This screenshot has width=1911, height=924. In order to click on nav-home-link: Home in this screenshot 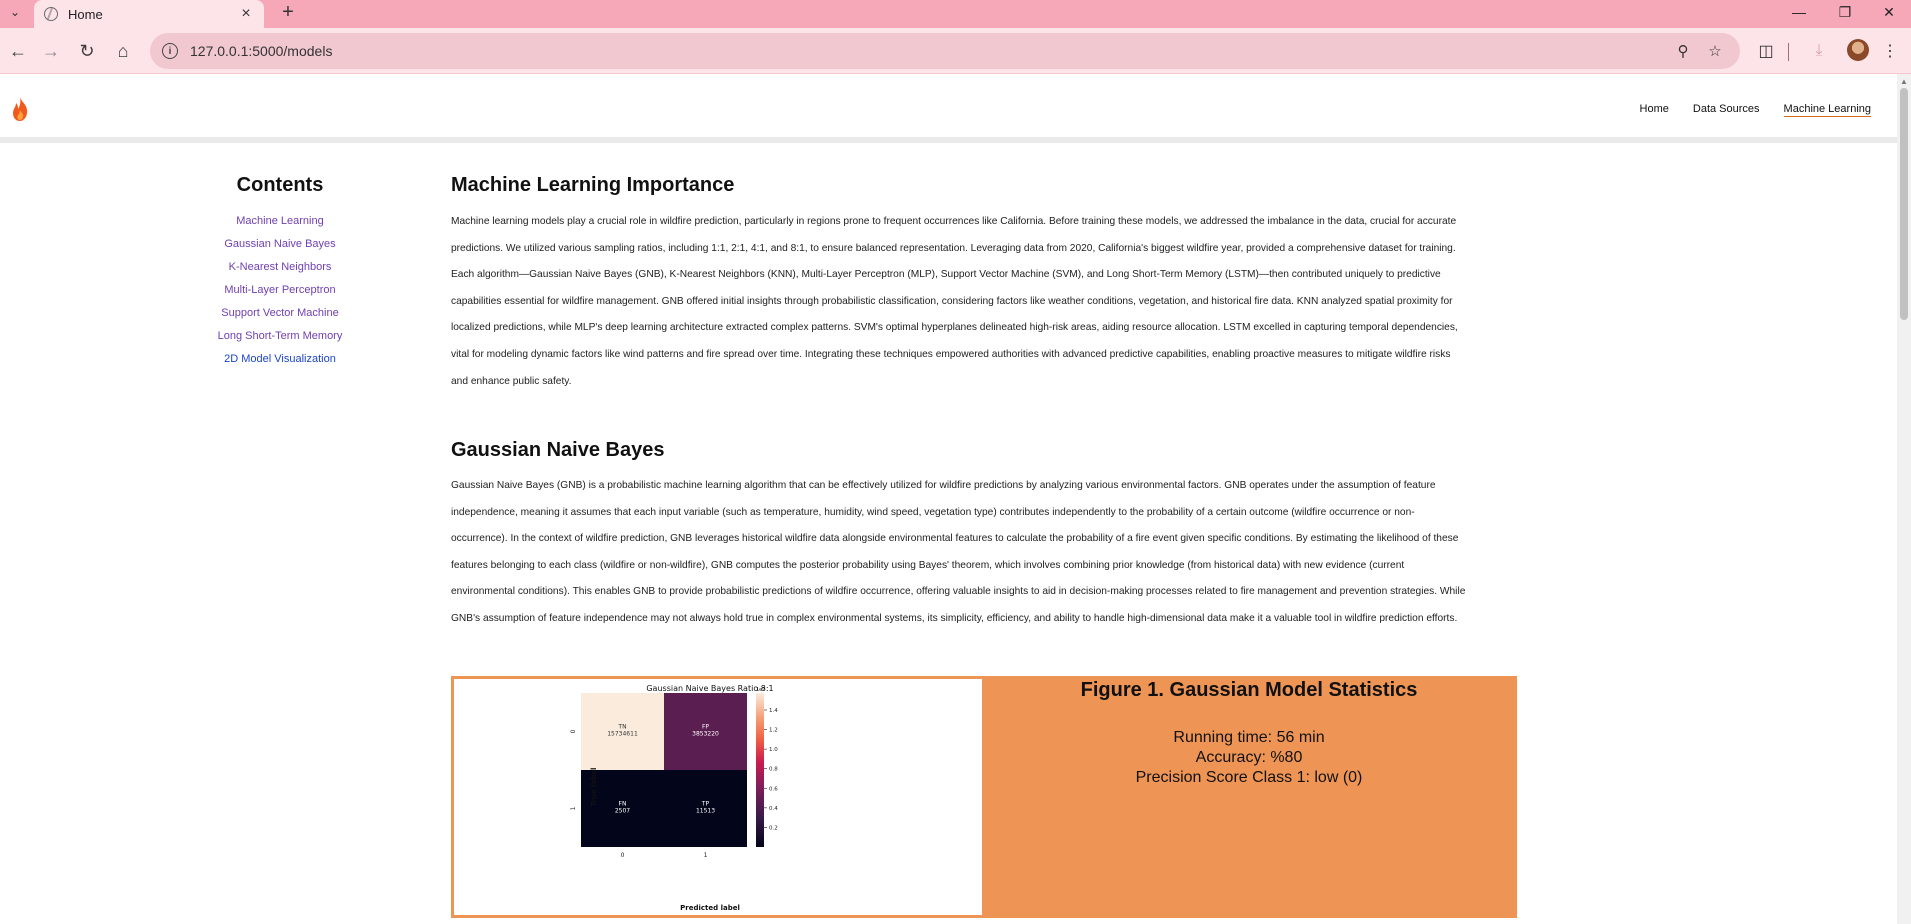, I will do `click(1654, 110)`.